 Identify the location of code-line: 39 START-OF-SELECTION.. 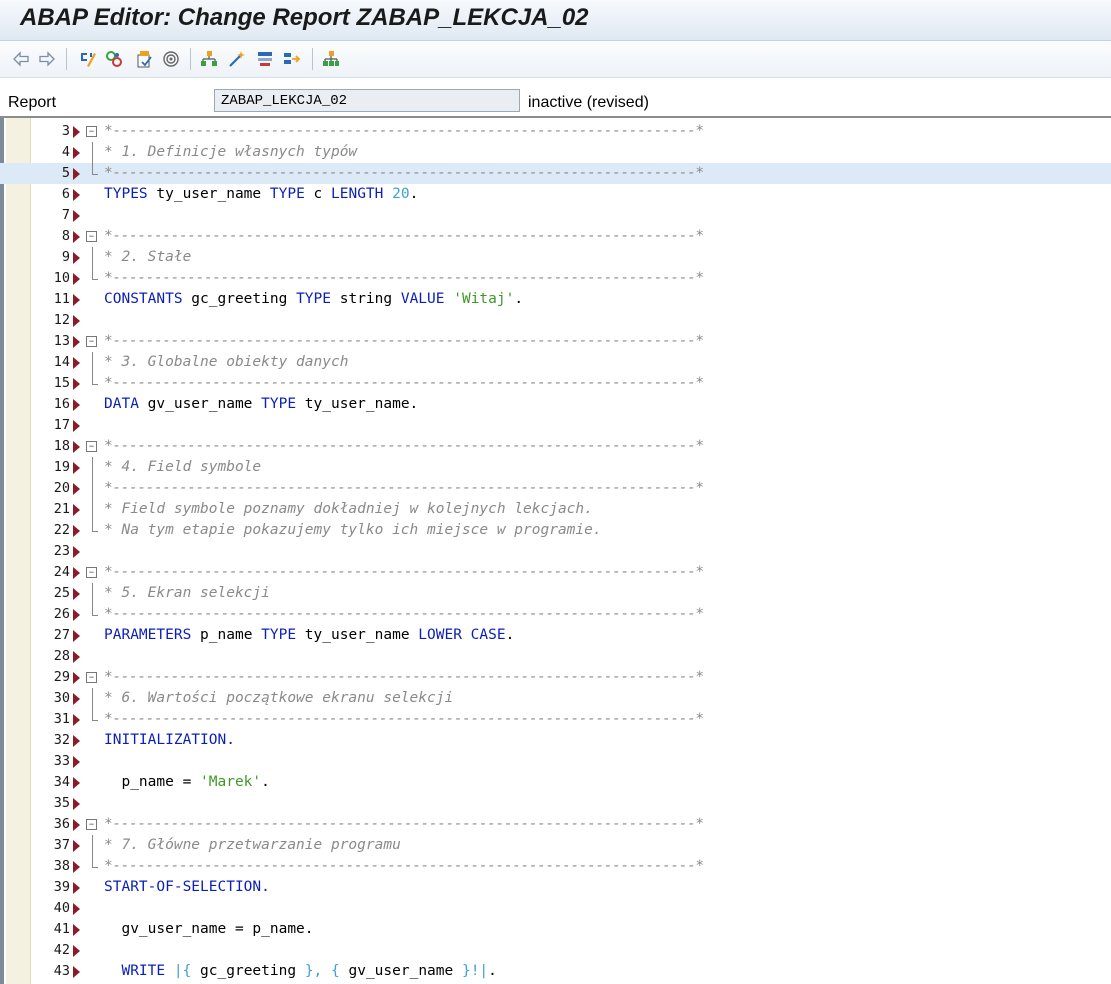
(555, 887).